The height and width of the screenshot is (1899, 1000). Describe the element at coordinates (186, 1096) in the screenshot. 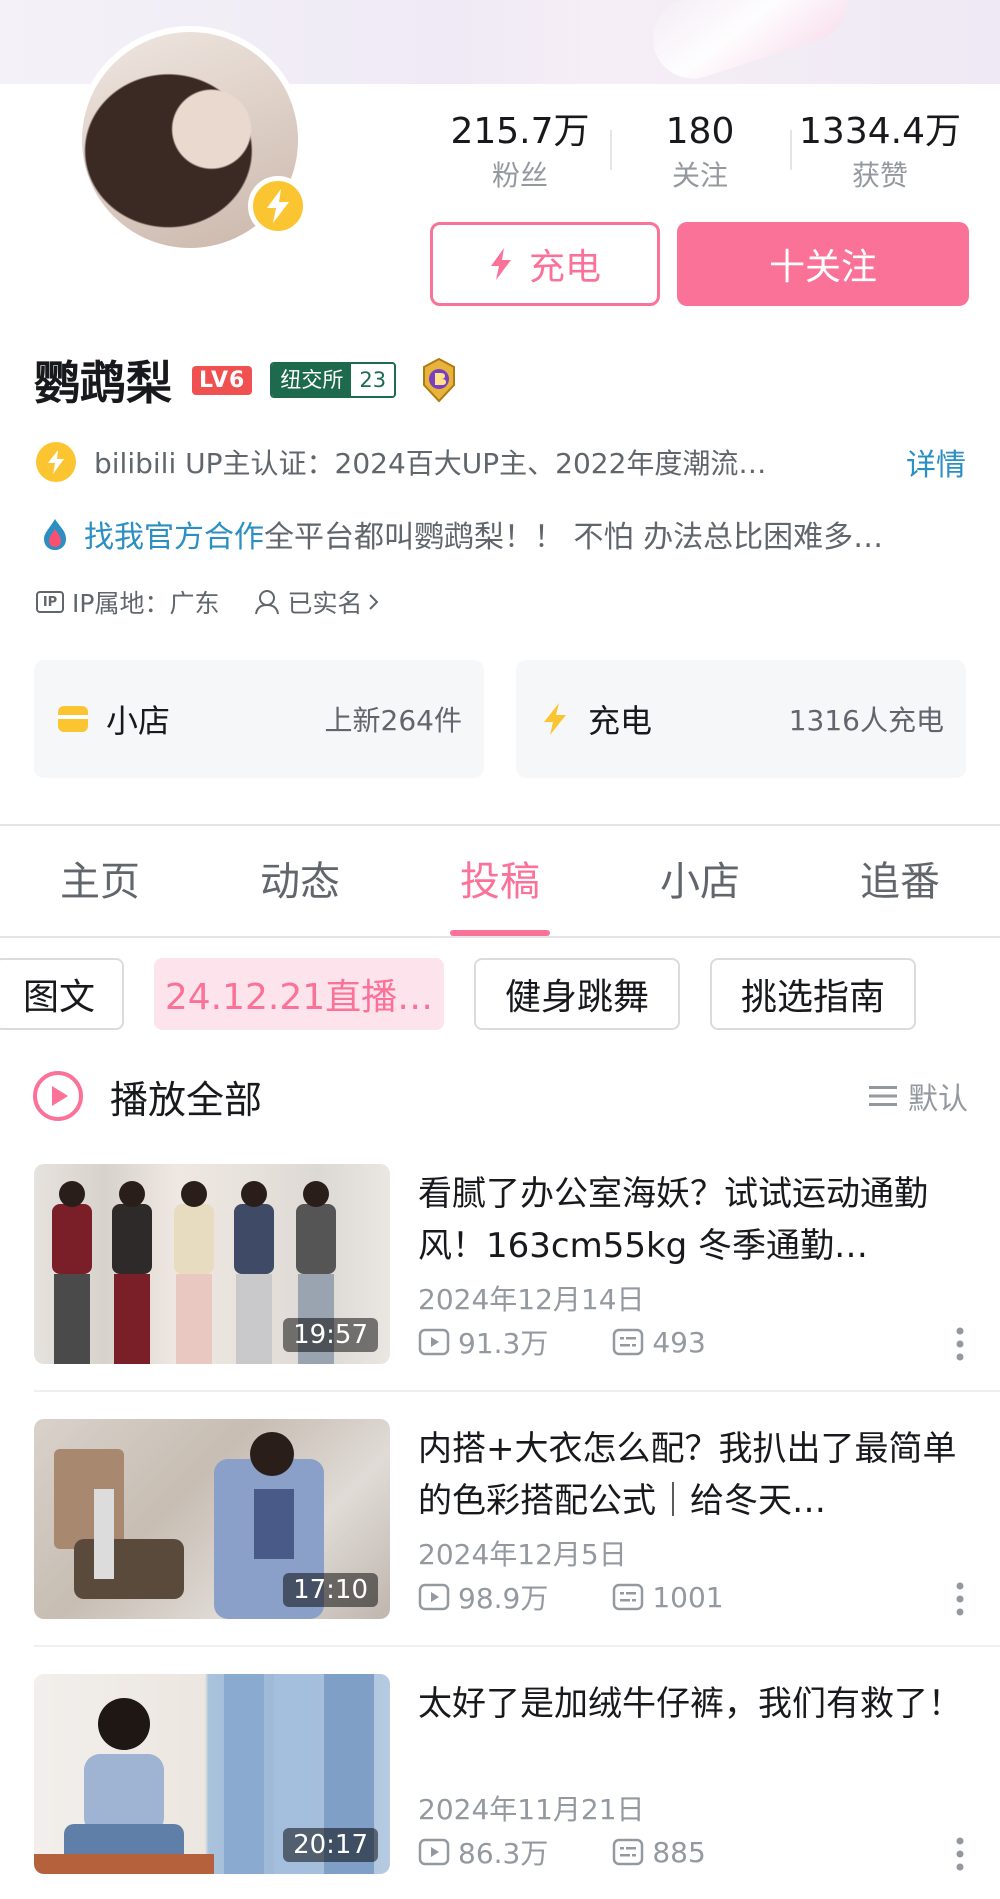

I see `play-all-button: 播放全部` at that location.